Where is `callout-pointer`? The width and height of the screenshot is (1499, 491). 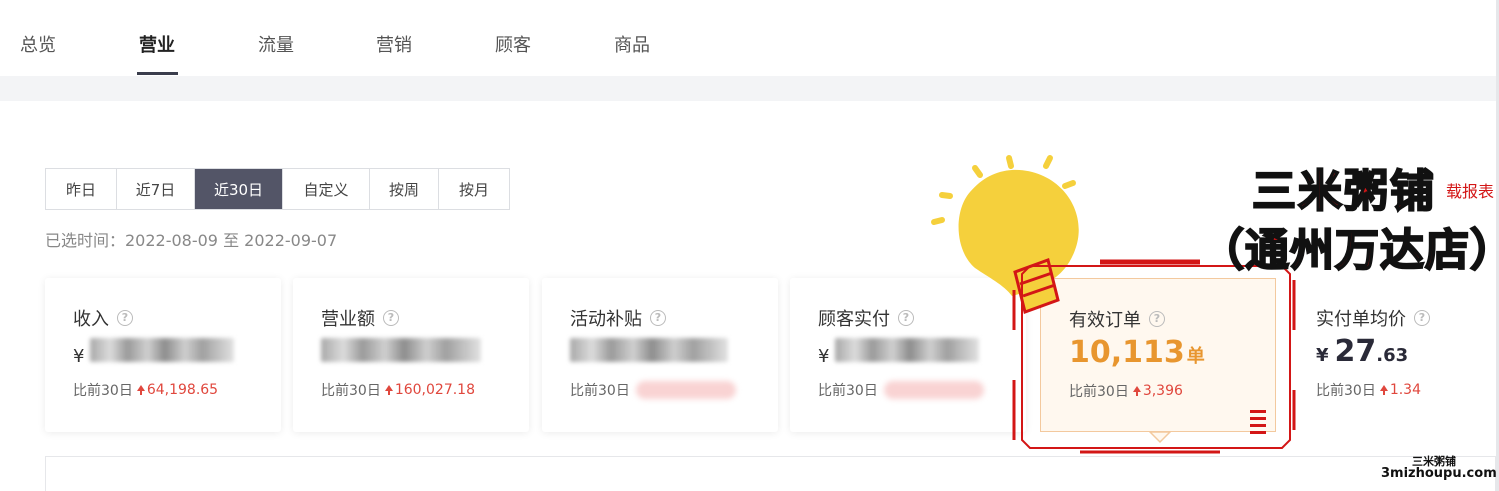 callout-pointer is located at coordinates (1160, 437).